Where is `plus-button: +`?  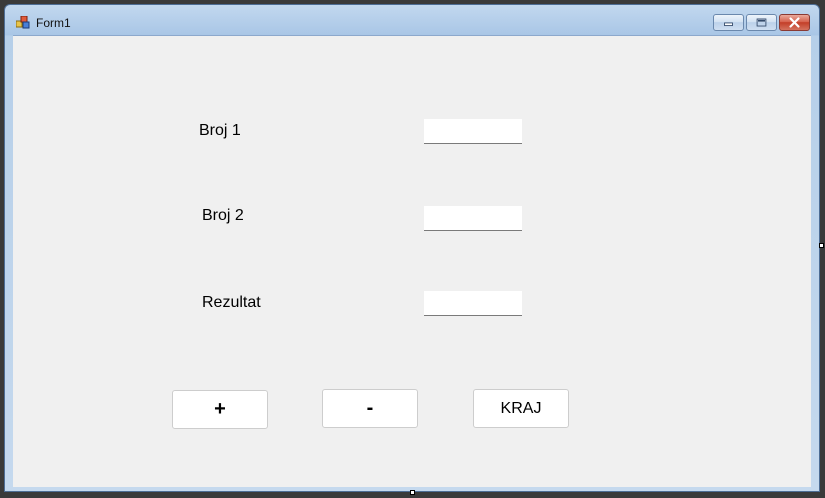
plus-button: + is located at coordinates (220, 409).